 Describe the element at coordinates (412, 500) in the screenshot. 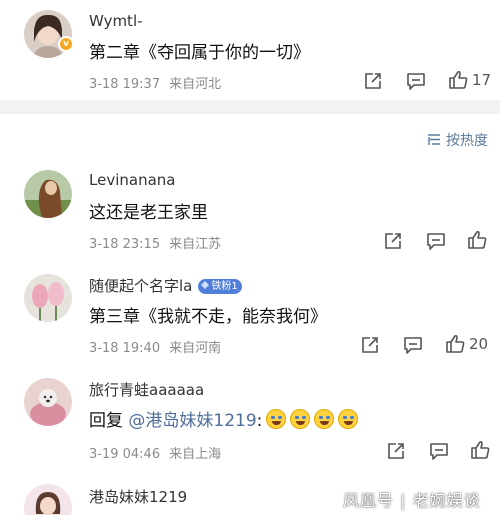

I see `watermark: 凤凰号 | 老婉娱谈` at that location.